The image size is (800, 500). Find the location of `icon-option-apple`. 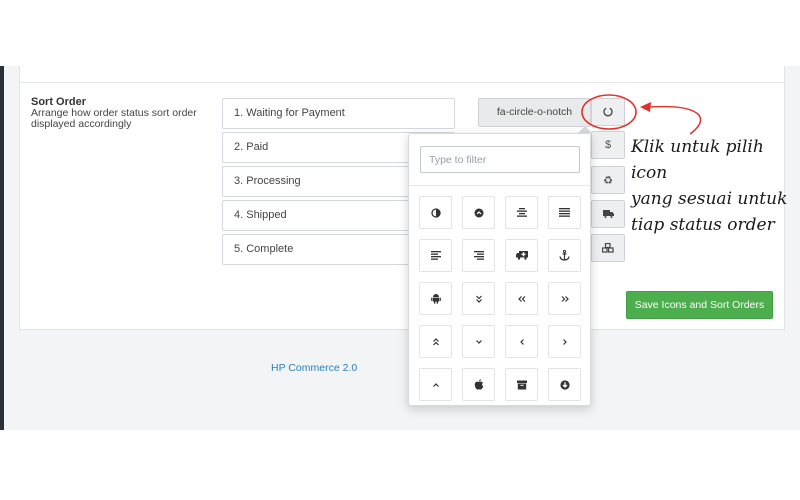

icon-option-apple is located at coordinates (478, 384).